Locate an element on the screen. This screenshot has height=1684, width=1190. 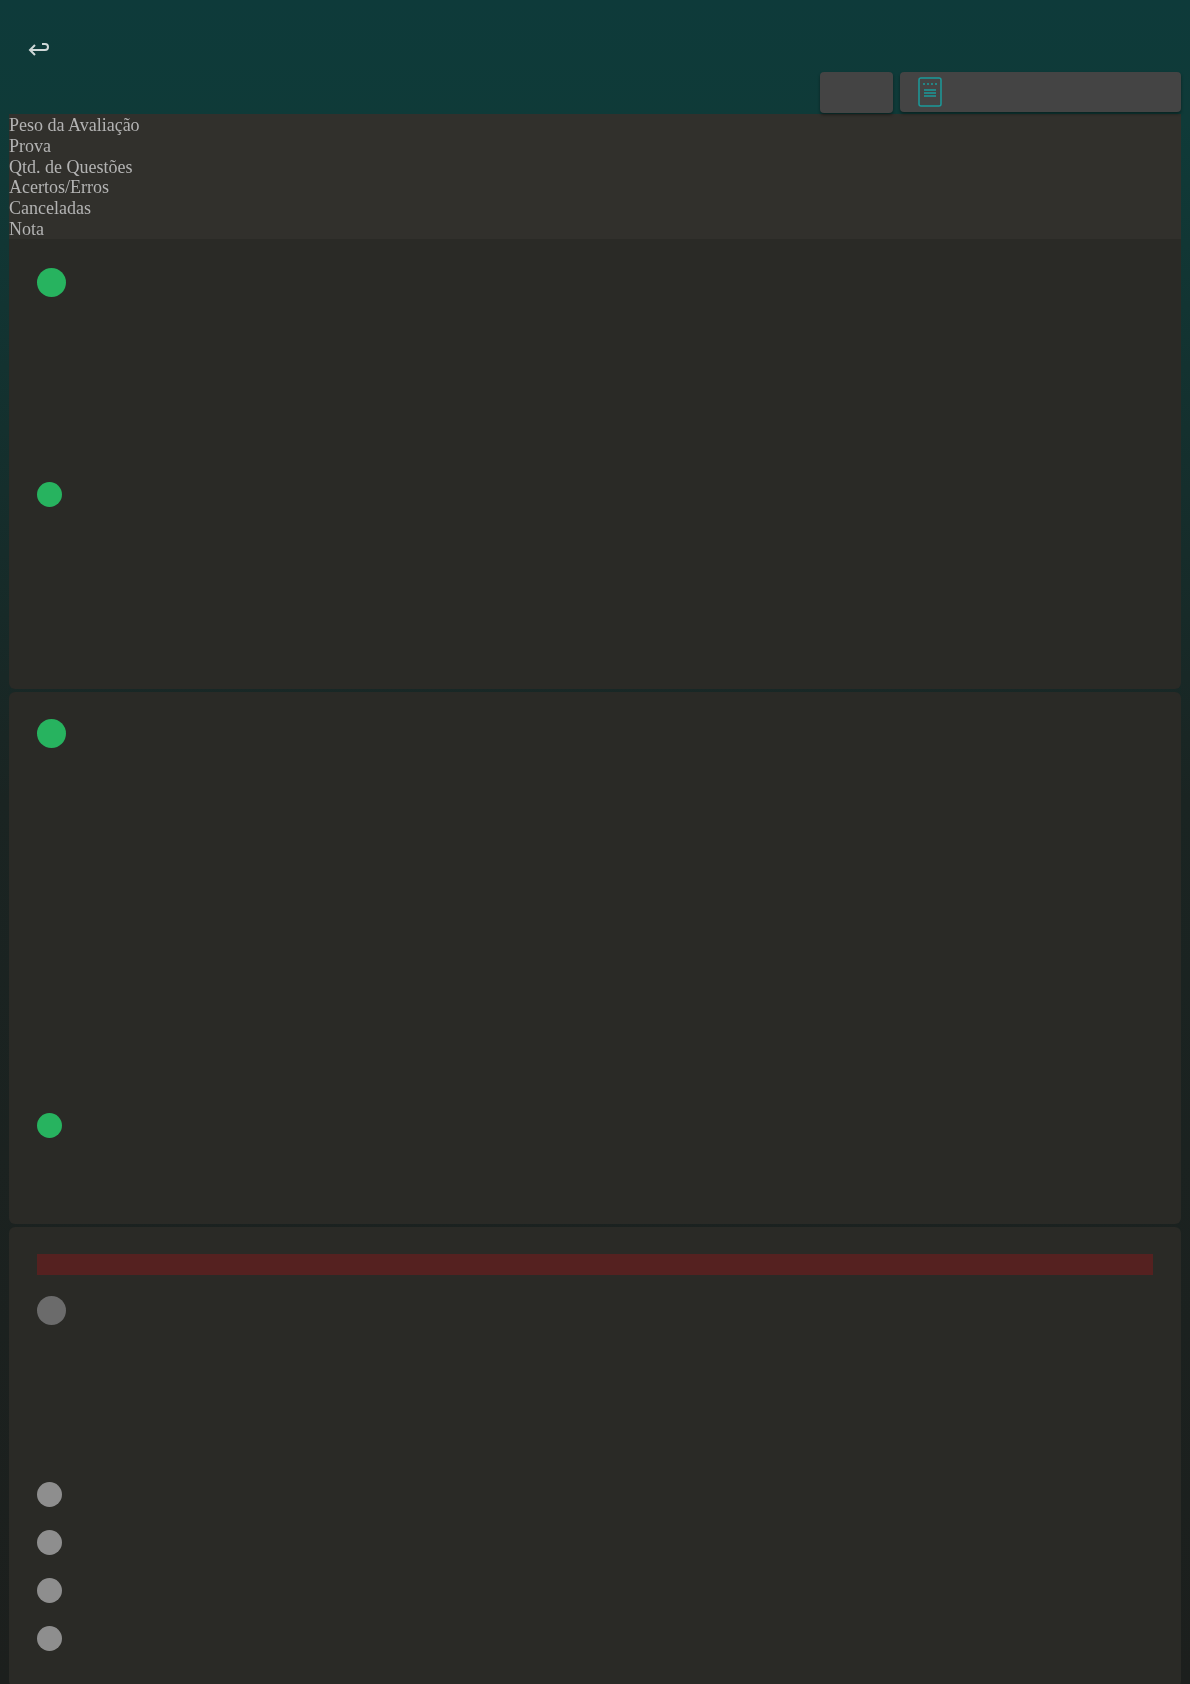
summary-label: Nota is located at coordinates (27, 229).